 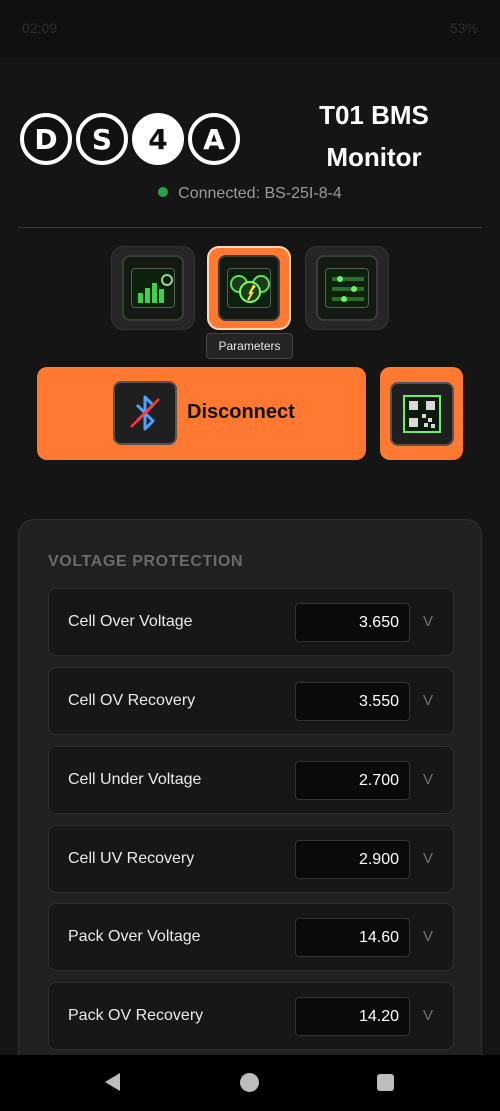 I want to click on param-row-cell-under-voltage: Cell Under Voltage V, so click(x=251, y=780).